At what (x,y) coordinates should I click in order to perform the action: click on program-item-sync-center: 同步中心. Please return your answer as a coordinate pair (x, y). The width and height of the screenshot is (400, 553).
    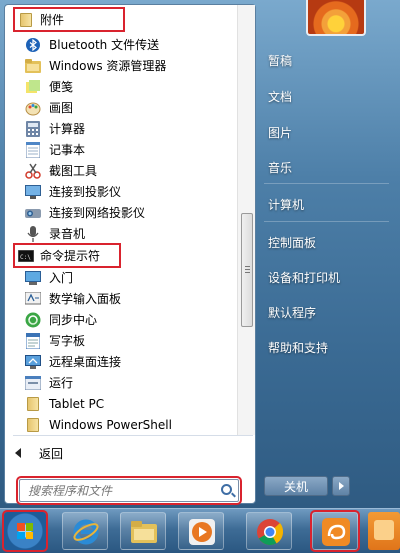
    Looking at the image, I should click on (126, 319).